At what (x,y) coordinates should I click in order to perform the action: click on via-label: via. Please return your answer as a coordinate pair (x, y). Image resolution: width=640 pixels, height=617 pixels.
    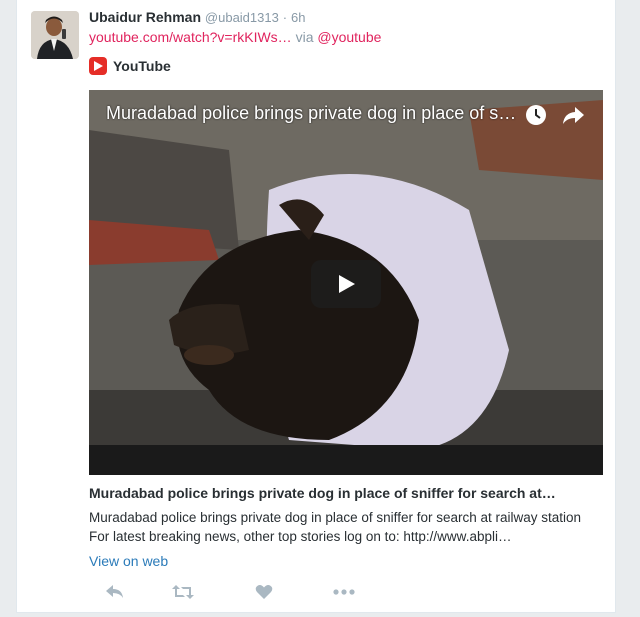
    Looking at the image, I should click on (304, 37).